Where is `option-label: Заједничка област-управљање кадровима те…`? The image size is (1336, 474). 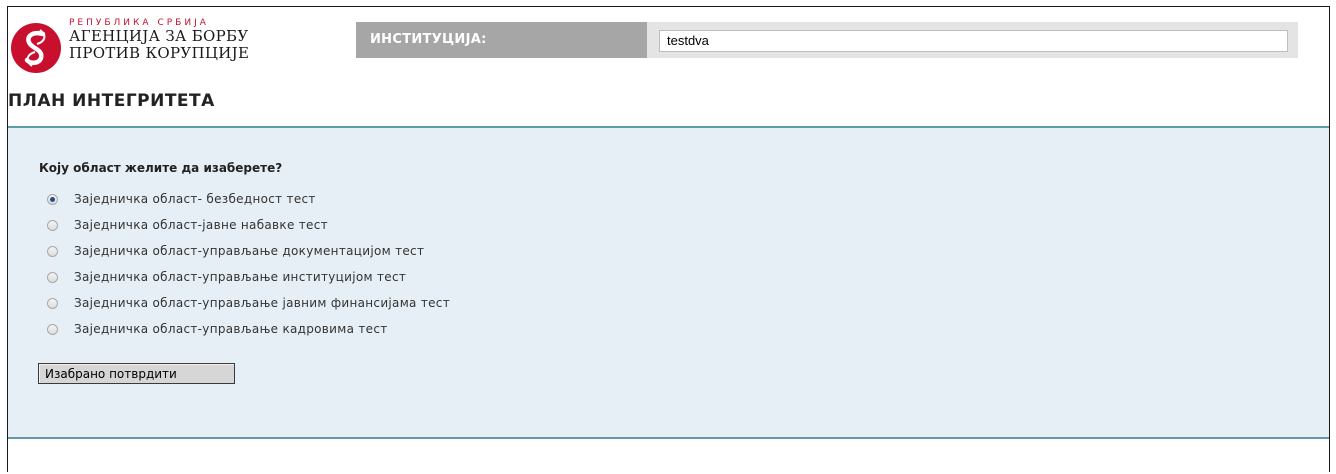 option-label: Заједничка област-управљање кадровима те… is located at coordinates (231, 329).